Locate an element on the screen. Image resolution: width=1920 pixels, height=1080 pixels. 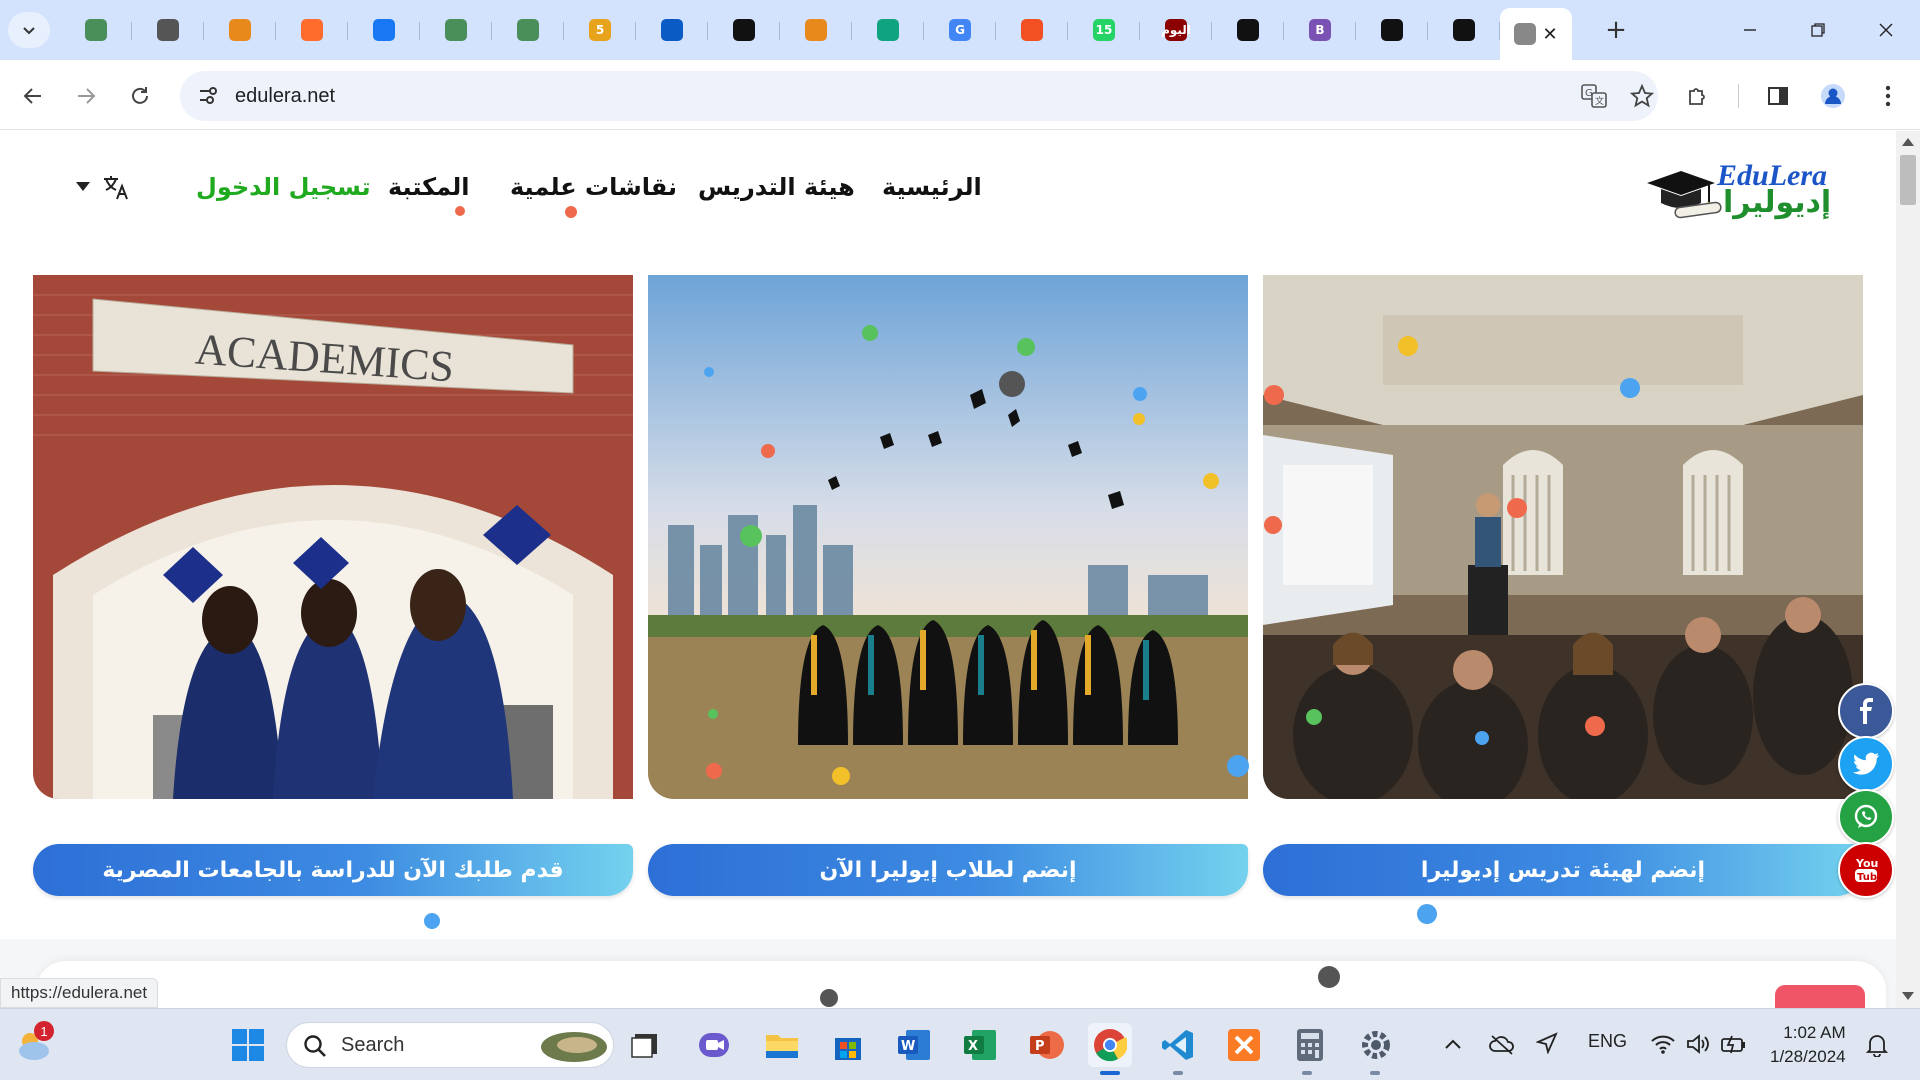
browser-tab: ✕ is located at coordinates (1536, 34).